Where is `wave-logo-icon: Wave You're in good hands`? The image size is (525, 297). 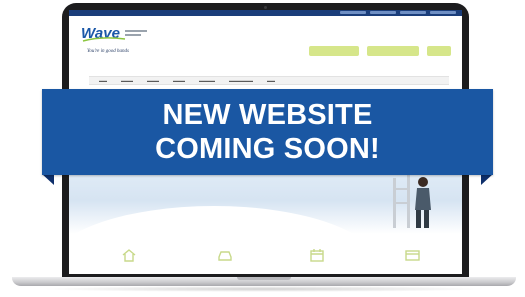
wave-logo-icon: Wave You're in good hands is located at coordinates (114, 39).